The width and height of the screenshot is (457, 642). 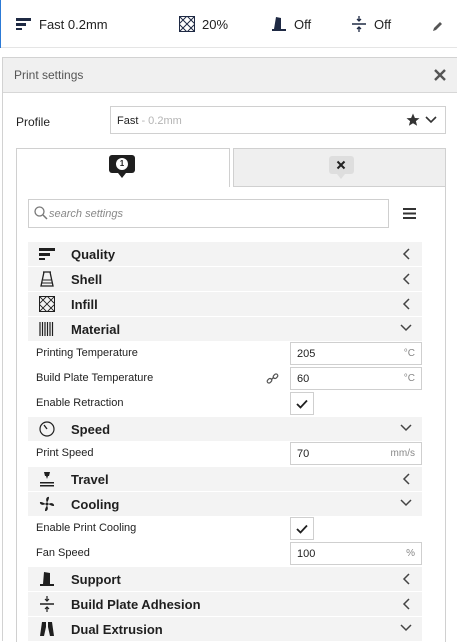 I want to click on support-summary: Off, so click(x=291, y=24).